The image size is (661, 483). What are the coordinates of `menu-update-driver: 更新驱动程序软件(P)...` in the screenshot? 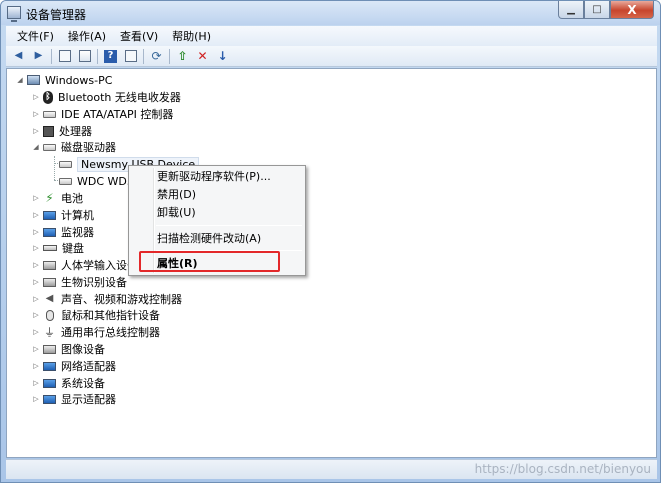 It's located at (214, 176).